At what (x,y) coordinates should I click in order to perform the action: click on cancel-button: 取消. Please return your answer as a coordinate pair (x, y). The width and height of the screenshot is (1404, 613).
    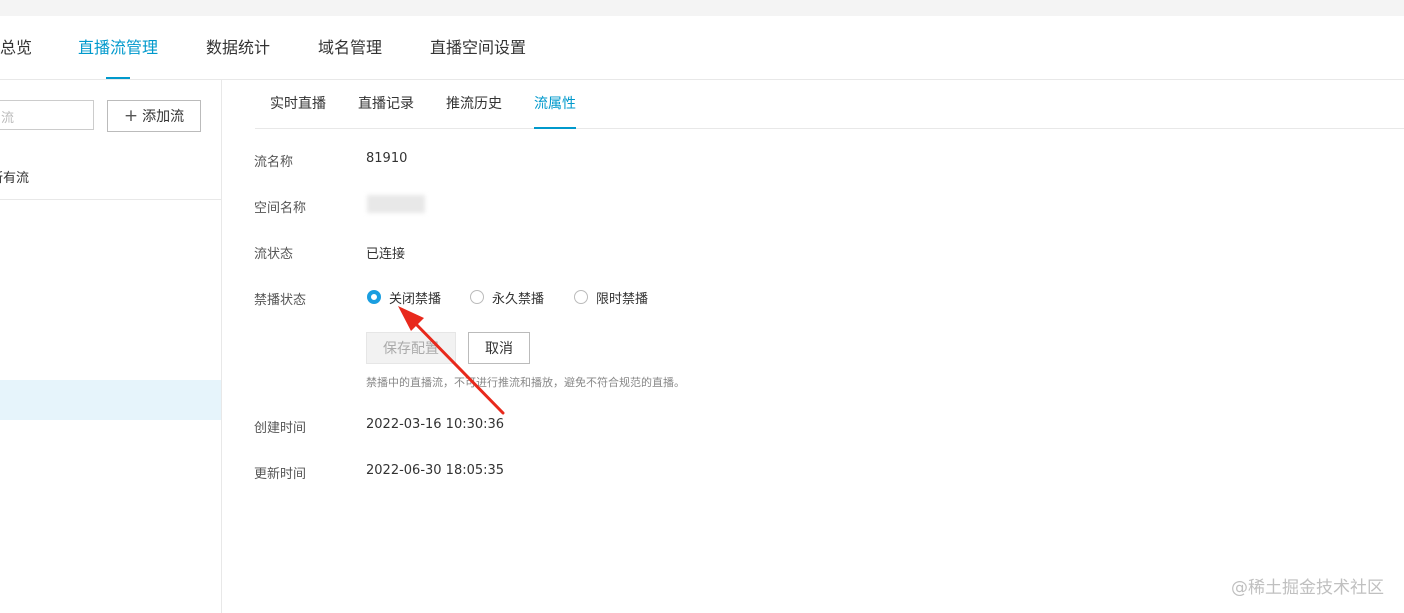
    Looking at the image, I should click on (499, 348).